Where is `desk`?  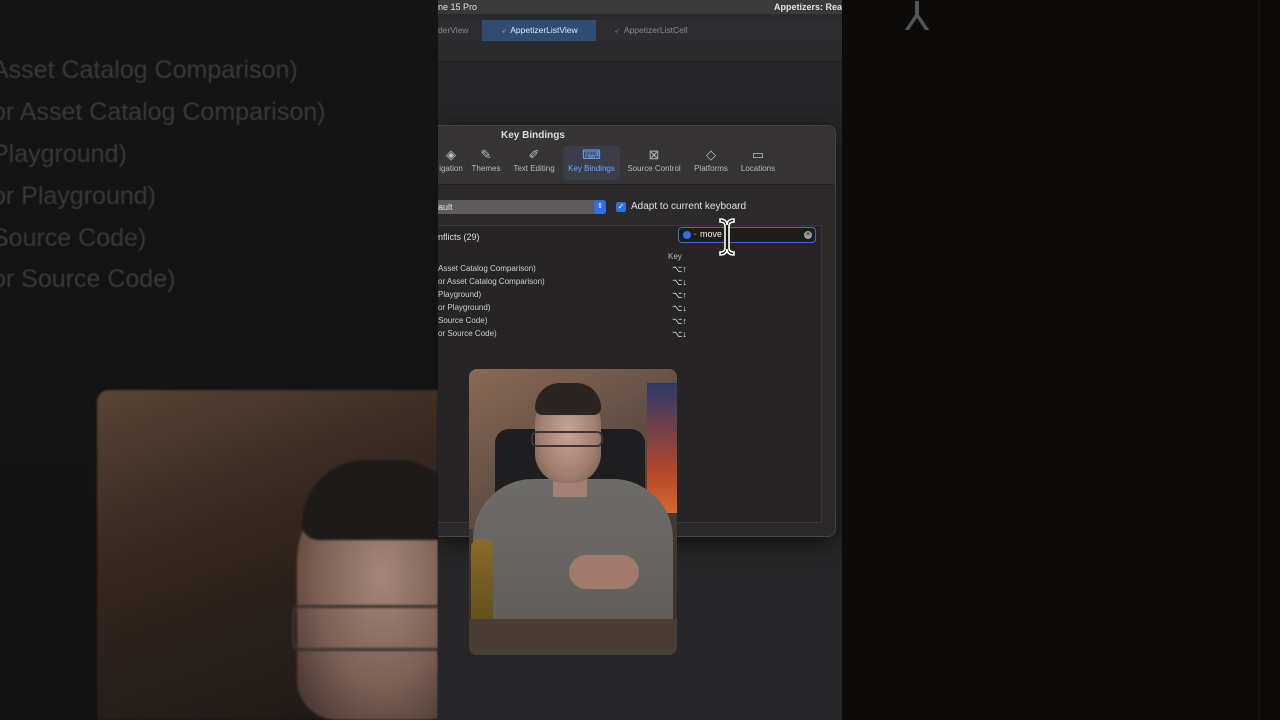 desk is located at coordinates (573, 637).